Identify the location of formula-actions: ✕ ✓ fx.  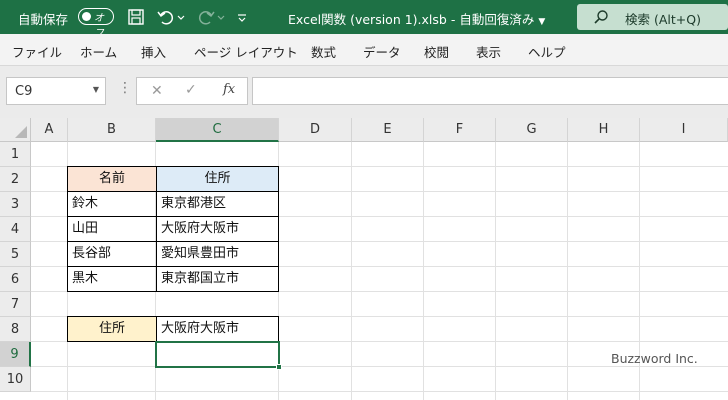
(192, 91).